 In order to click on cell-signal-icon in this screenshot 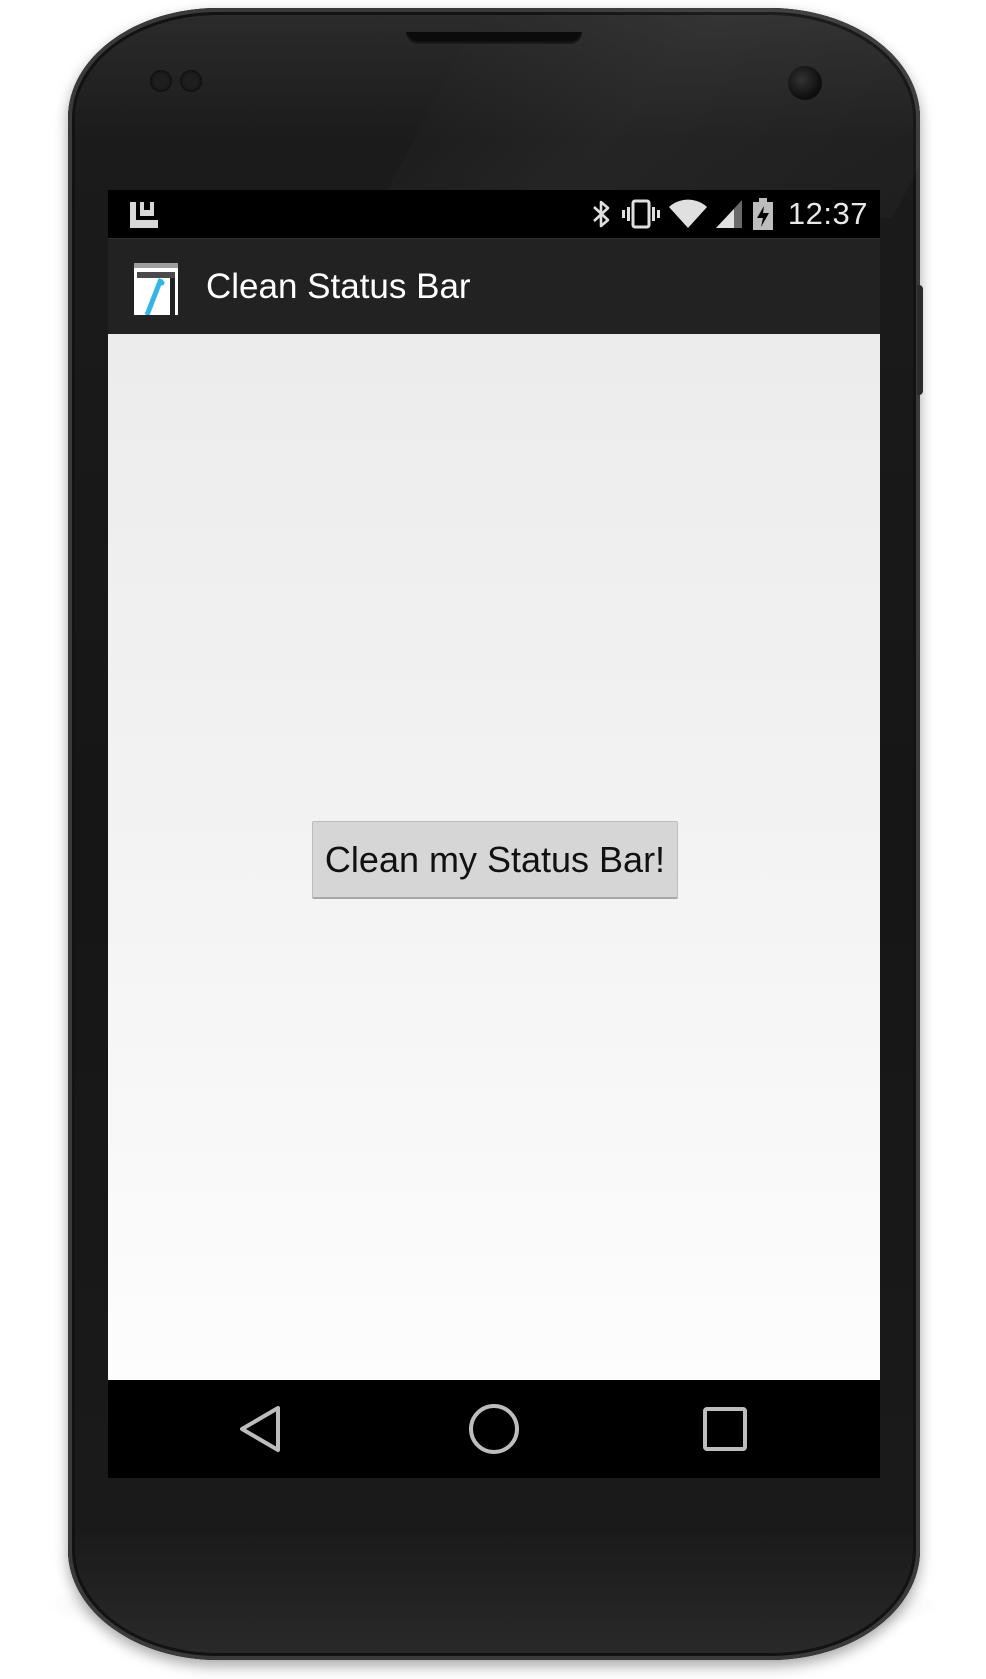, I will do `click(728, 214)`.